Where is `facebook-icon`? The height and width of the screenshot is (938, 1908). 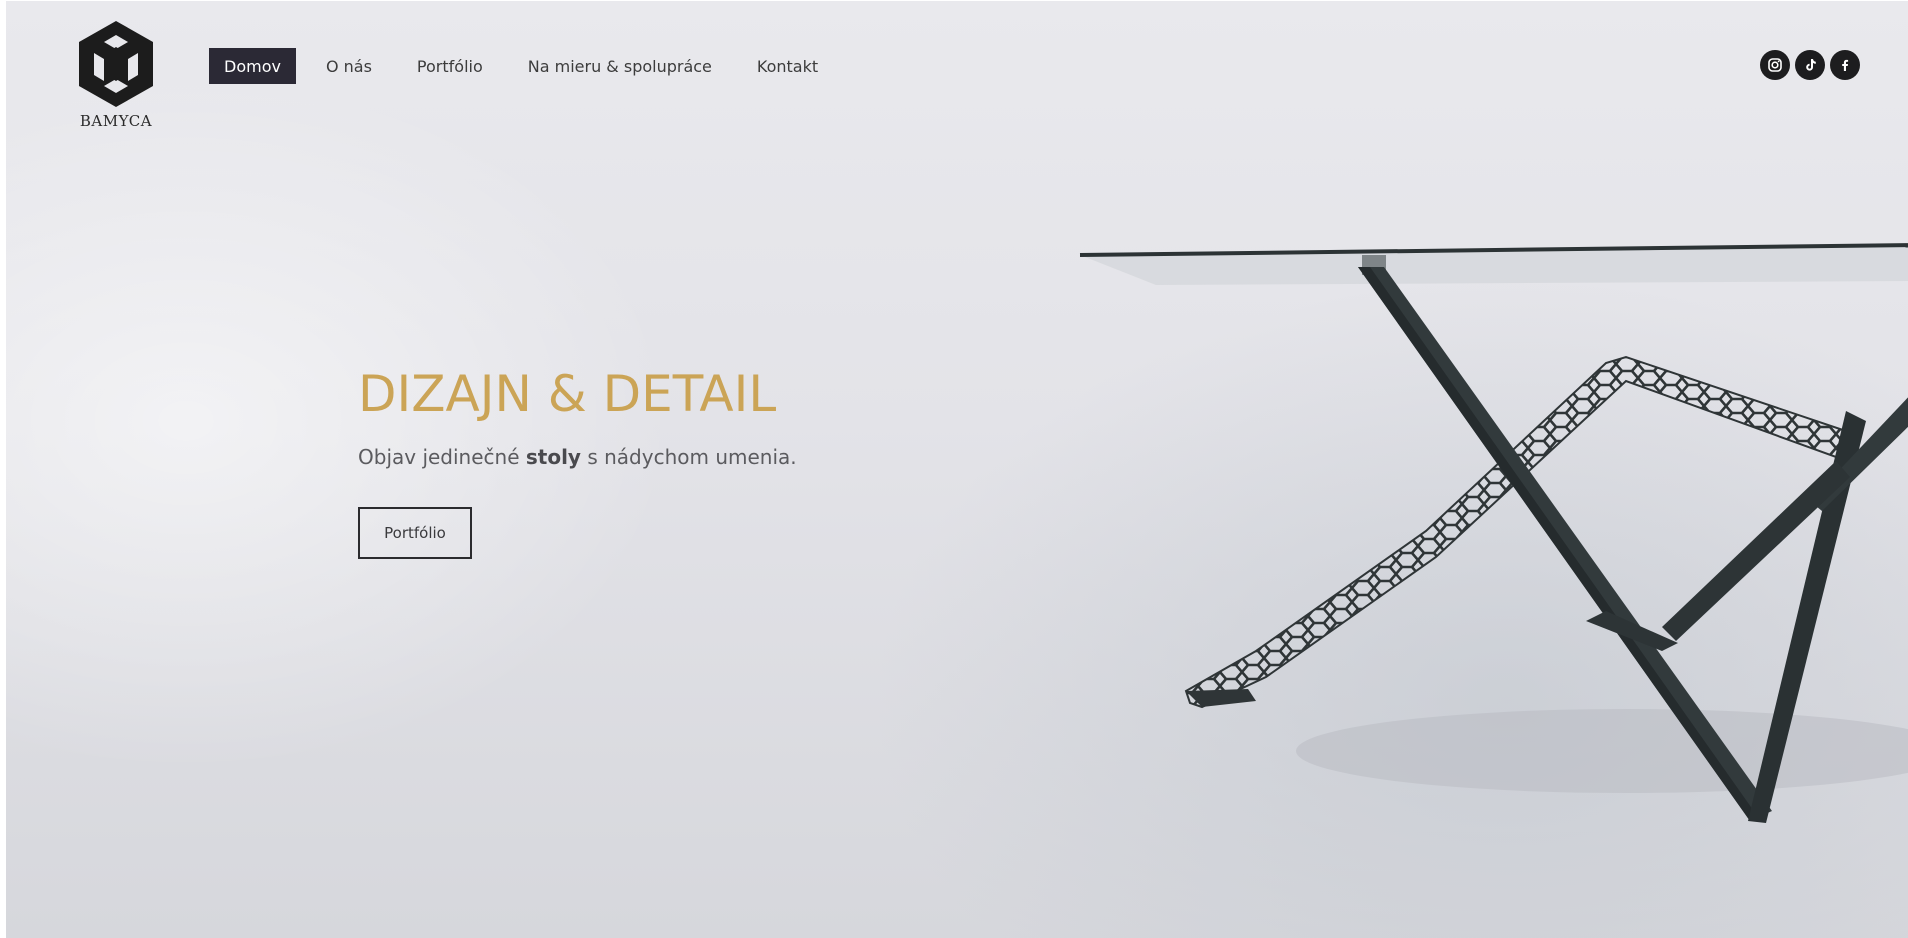
facebook-icon is located at coordinates (1845, 65).